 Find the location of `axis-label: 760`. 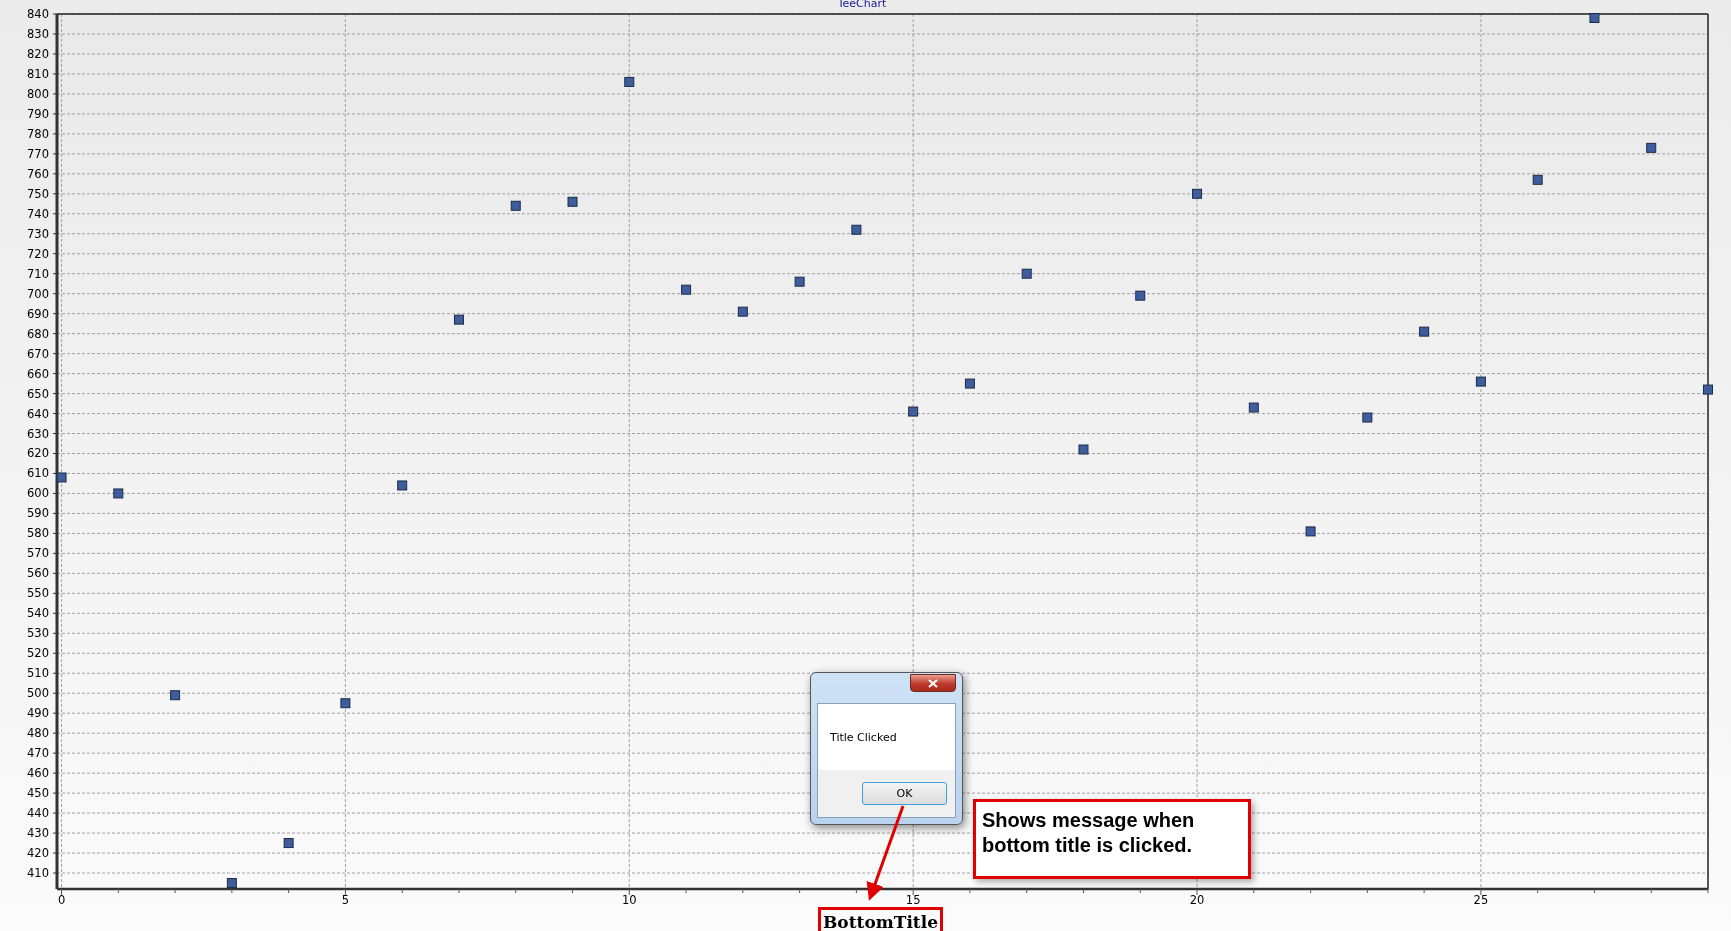

axis-label: 760 is located at coordinates (38, 173).